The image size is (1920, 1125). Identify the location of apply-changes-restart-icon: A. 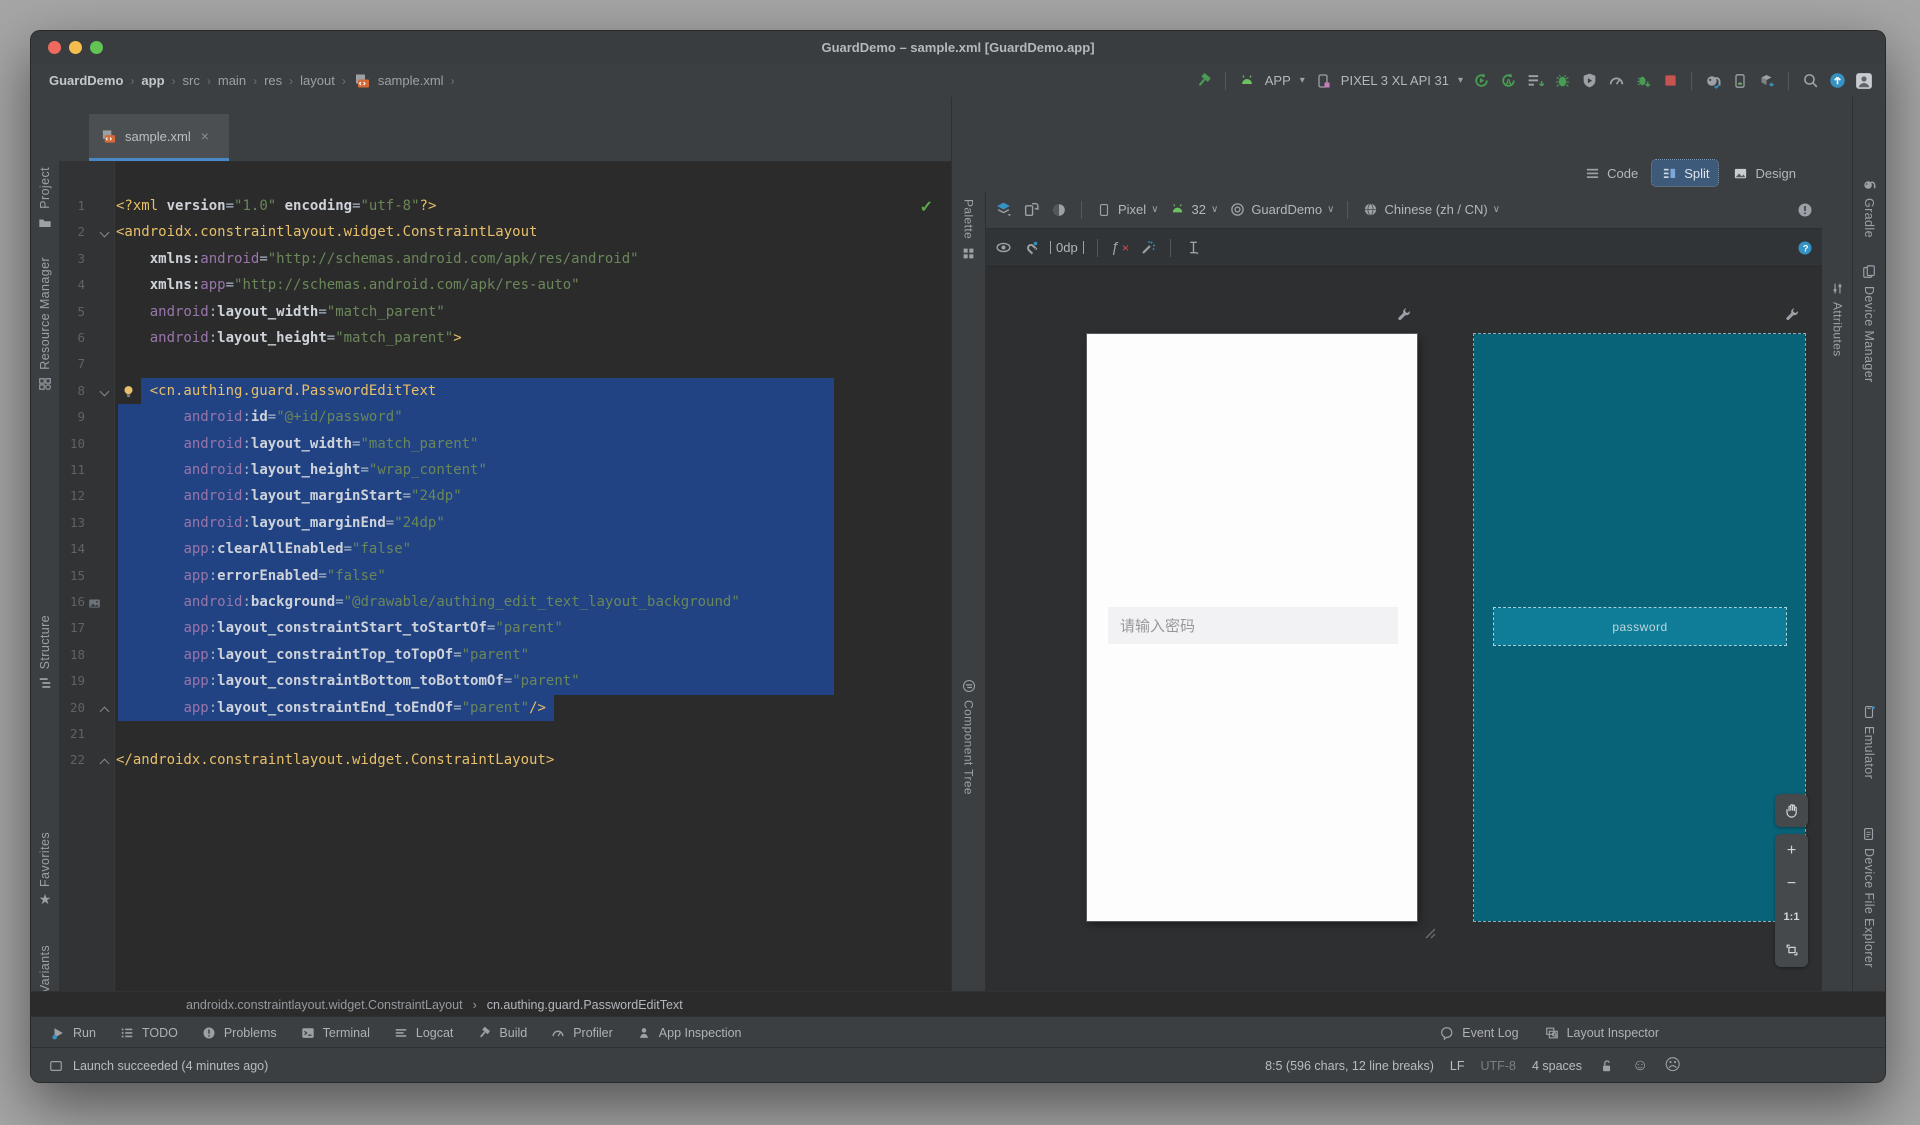
(1508, 81).